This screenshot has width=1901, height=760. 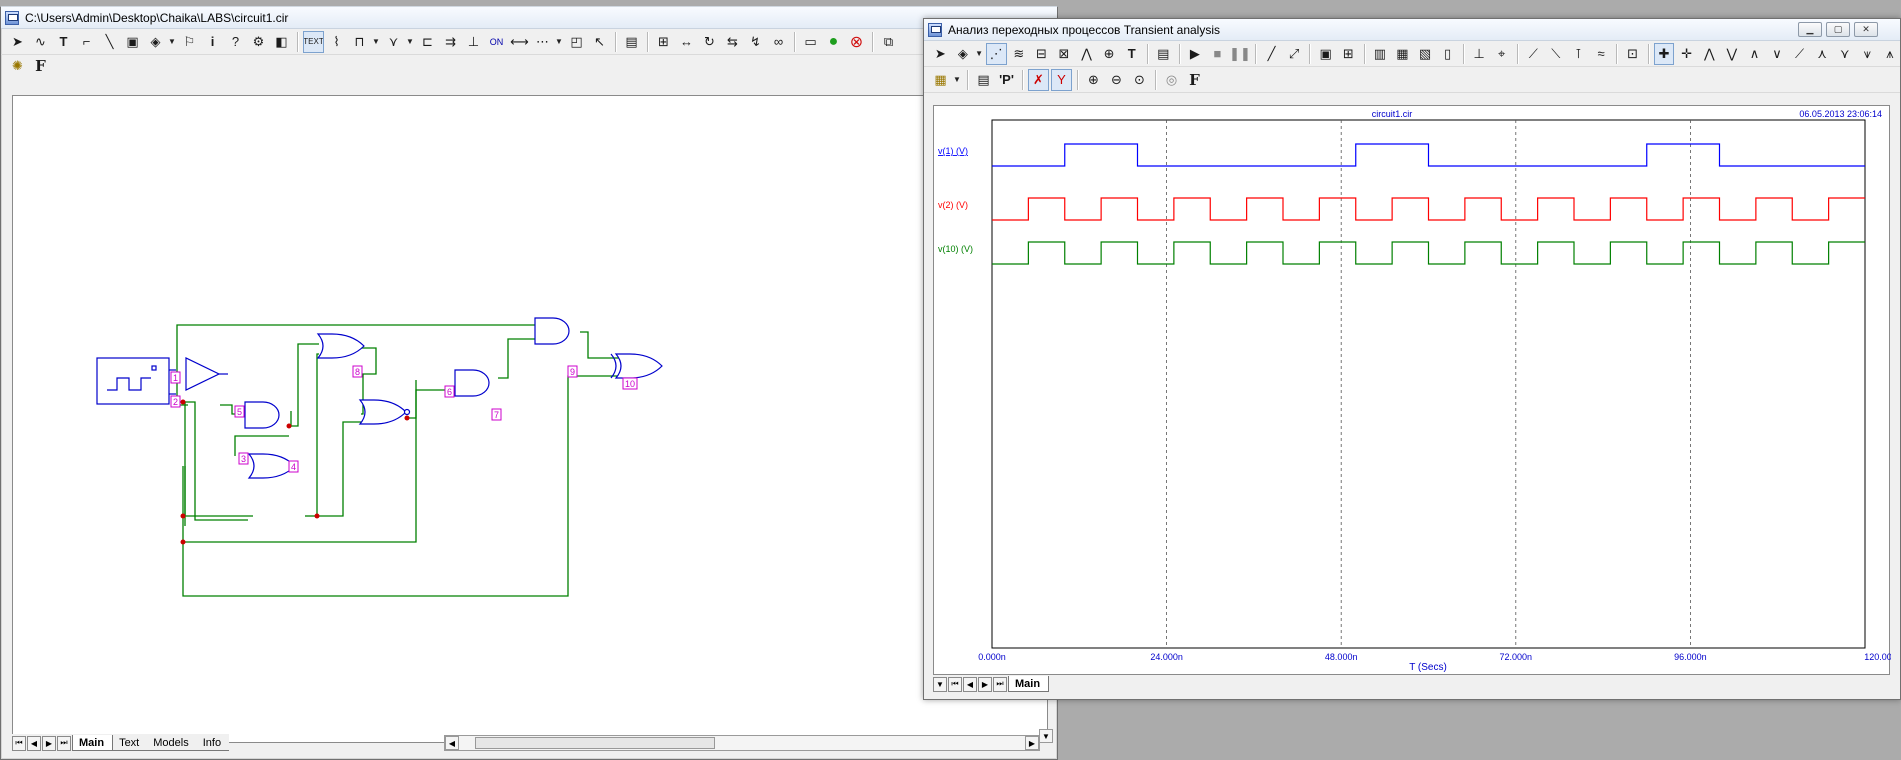 What do you see at coordinates (1348, 54) in the screenshot?
I see `table-icon: ⊞` at bounding box center [1348, 54].